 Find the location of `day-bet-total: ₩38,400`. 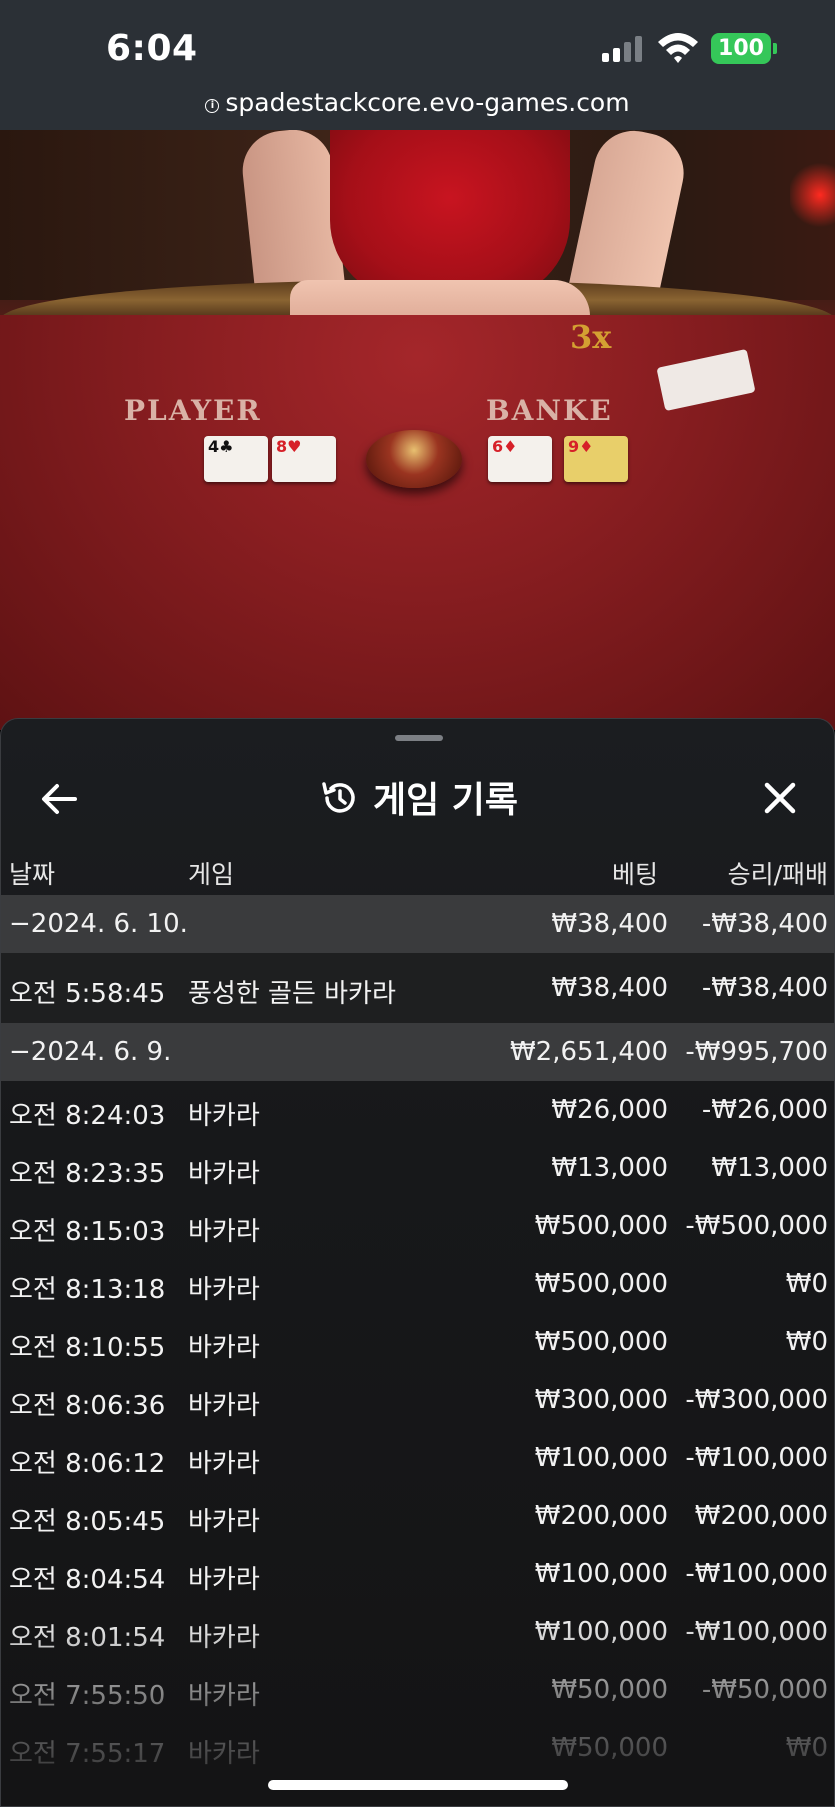

day-bet-total: ₩38,400 is located at coordinates (609, 924).